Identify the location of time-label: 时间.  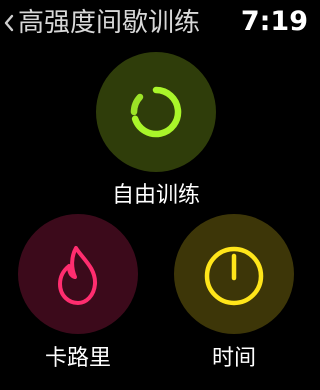
(233, 358).